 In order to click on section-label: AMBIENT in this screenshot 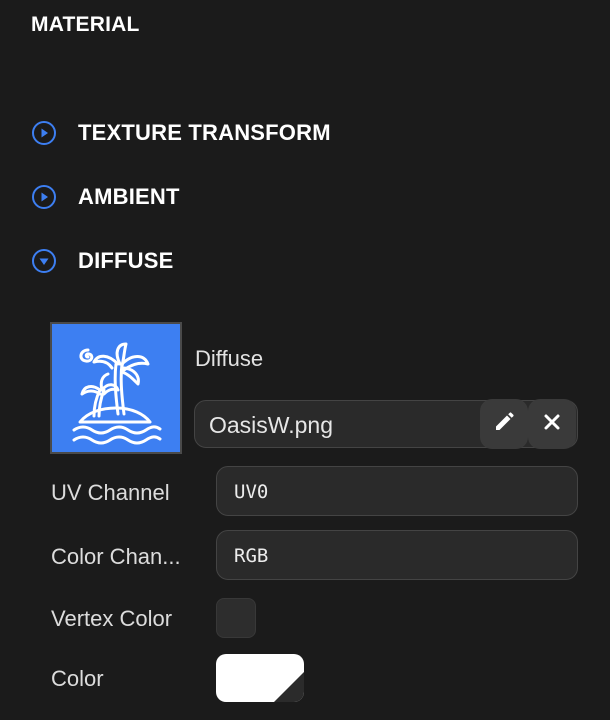, I will do `click(129, 196)`.